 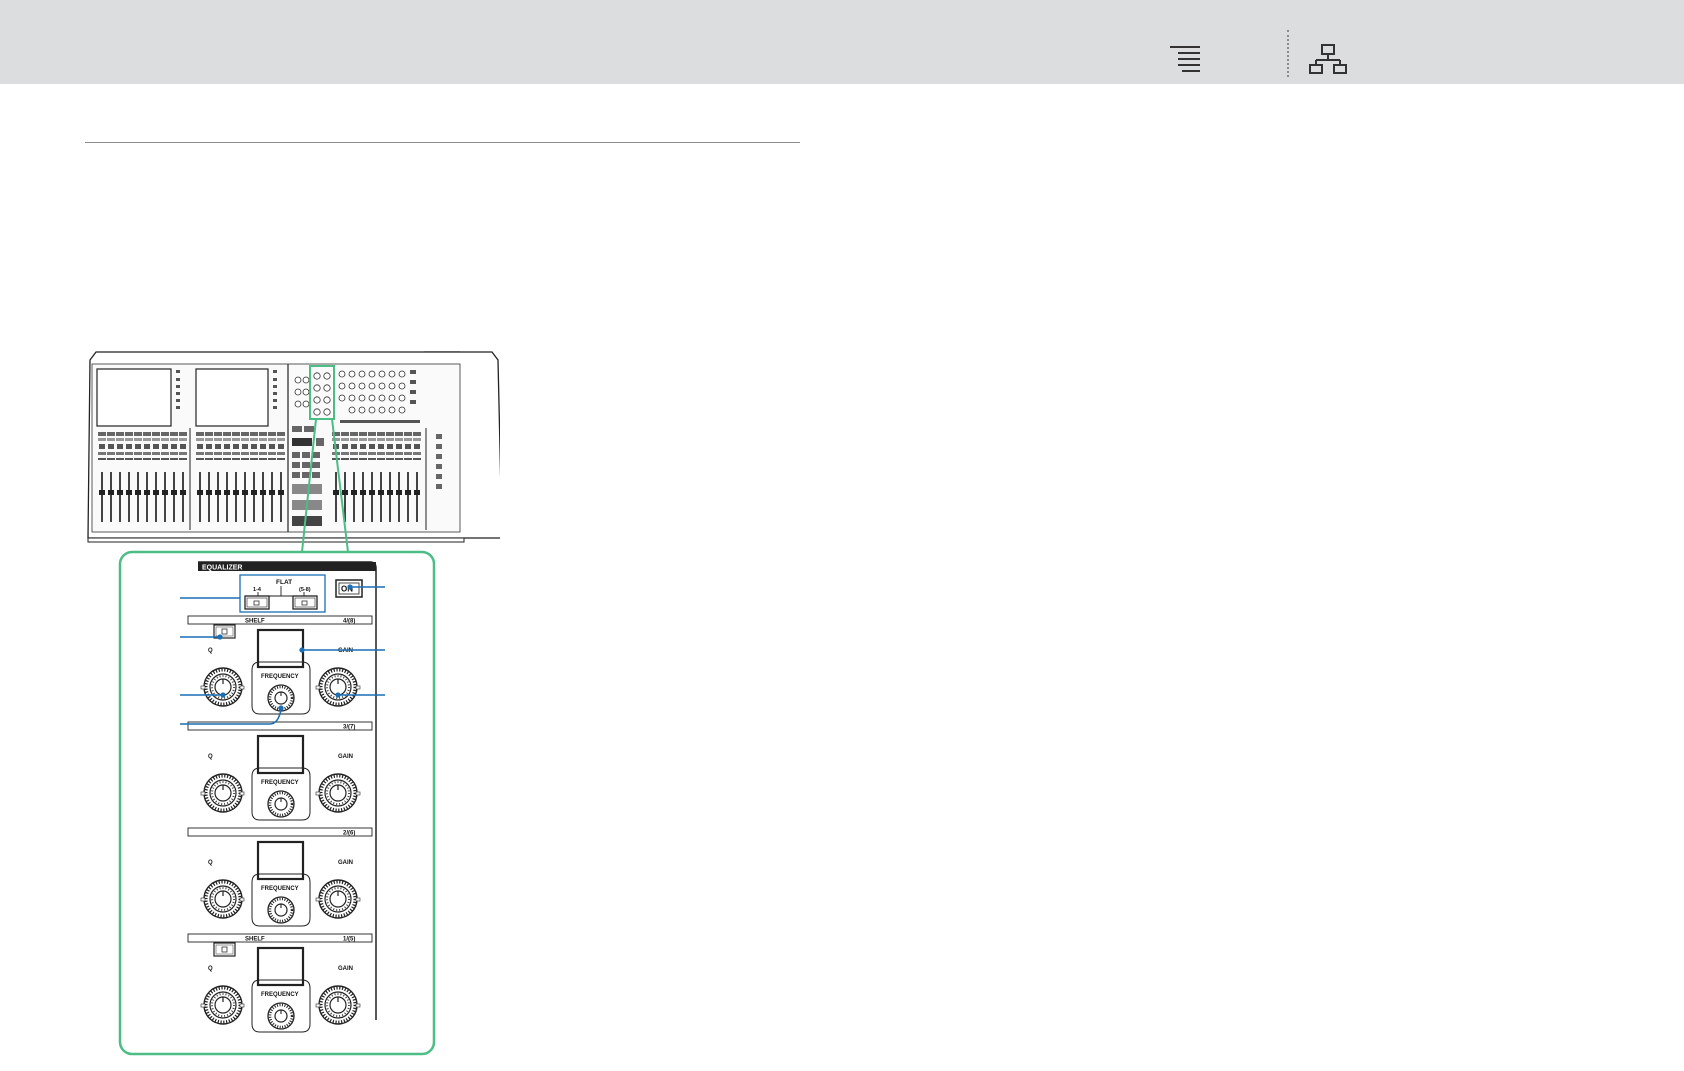 What do you see at coordinates (224, 949) in the screenshot?
I see `band-1-shelf-button` at bounding box center [224, 949].